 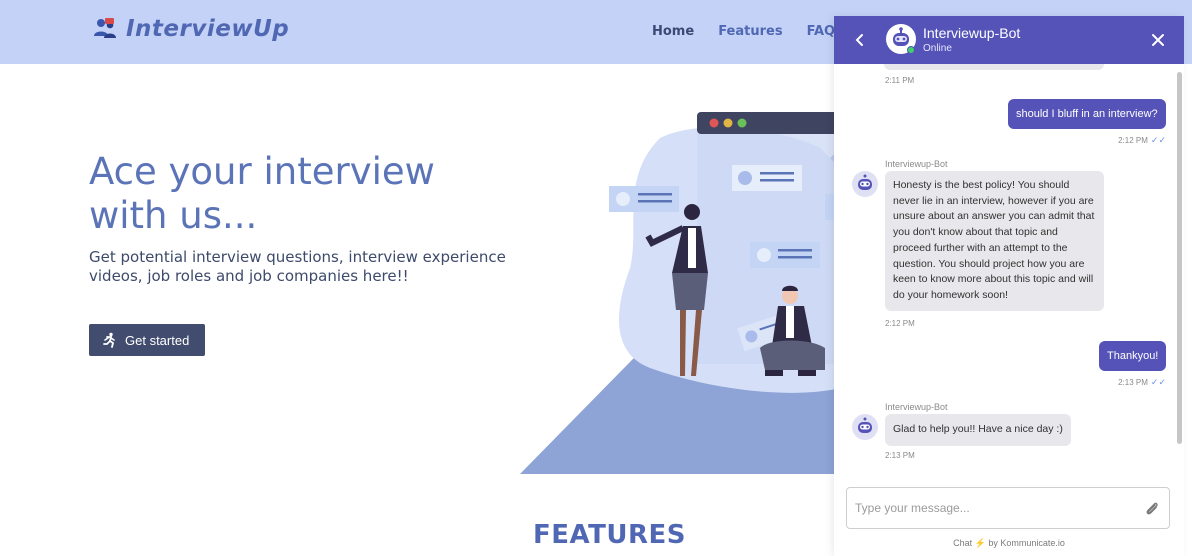 I want to click on chat-header: Interviewup-Bot Online, so click(x=1009, y=40).